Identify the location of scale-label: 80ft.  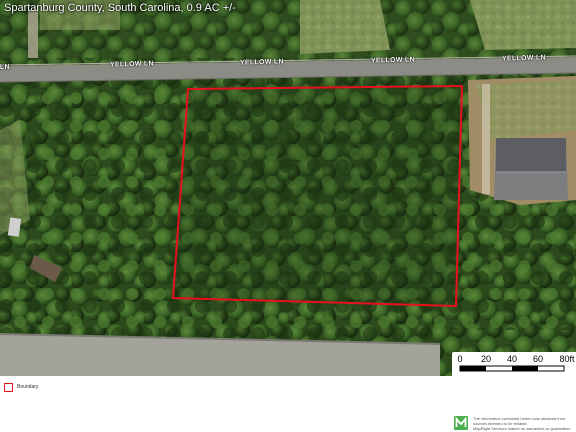
(567, 359).